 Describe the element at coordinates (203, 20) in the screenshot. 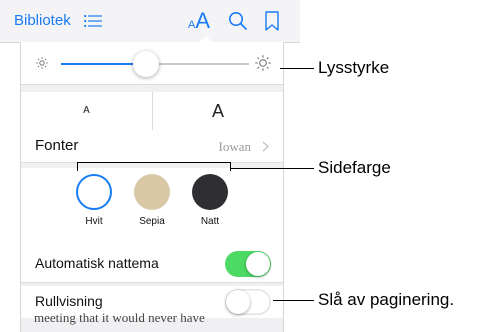

I see `text-size-big-glyph: A` at that location.